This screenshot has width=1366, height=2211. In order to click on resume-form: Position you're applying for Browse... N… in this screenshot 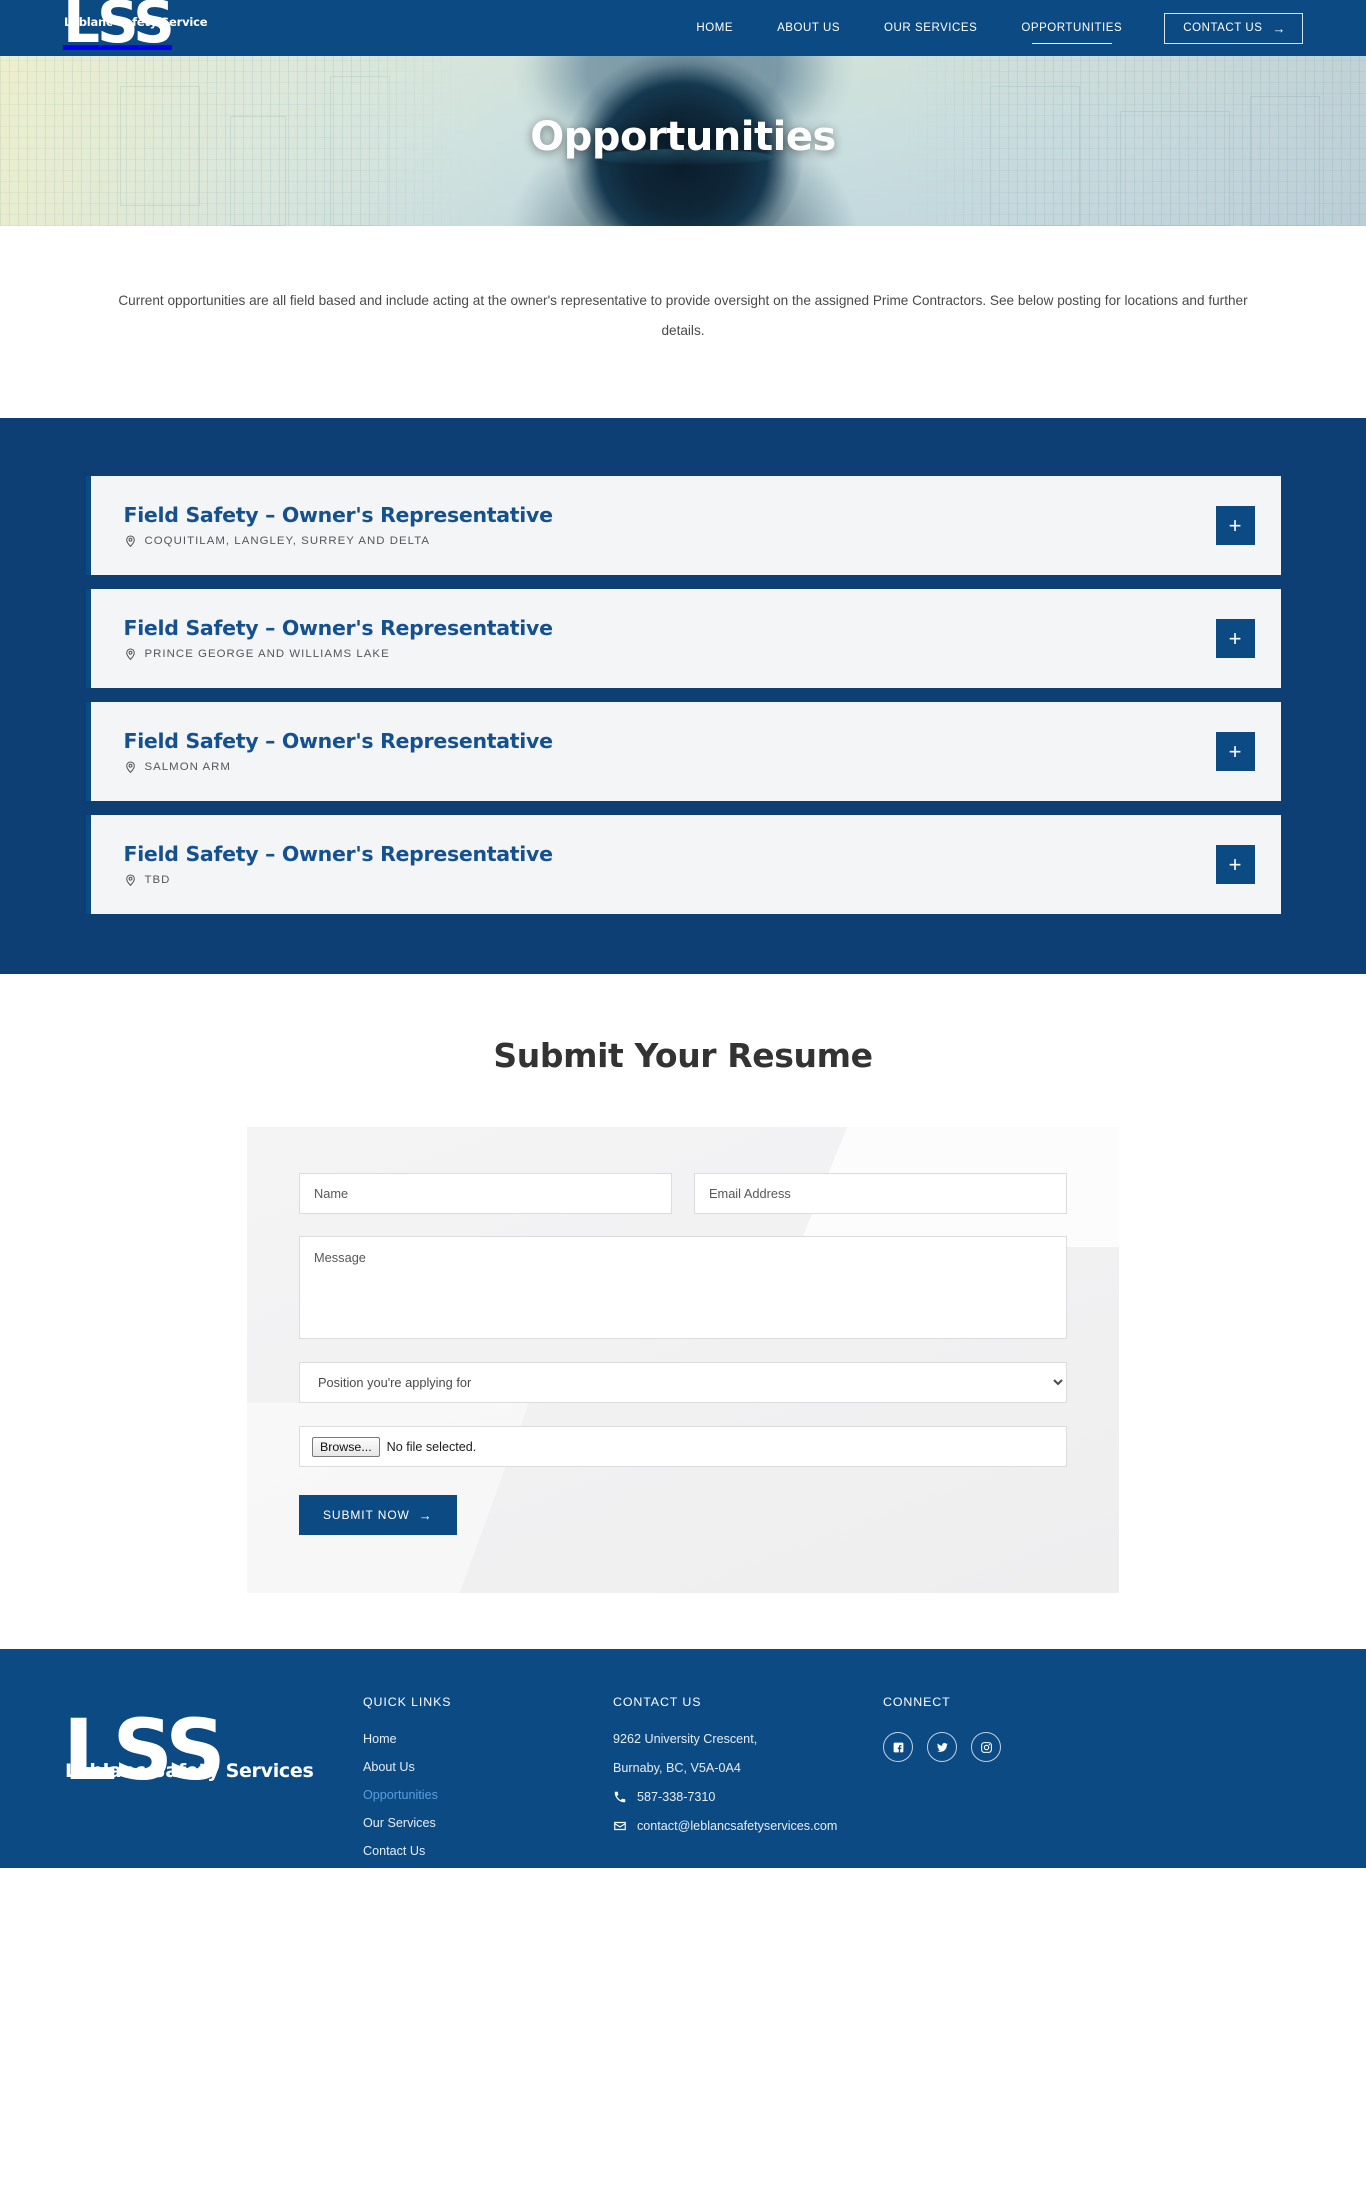, I will do `click(683, 1354)`.